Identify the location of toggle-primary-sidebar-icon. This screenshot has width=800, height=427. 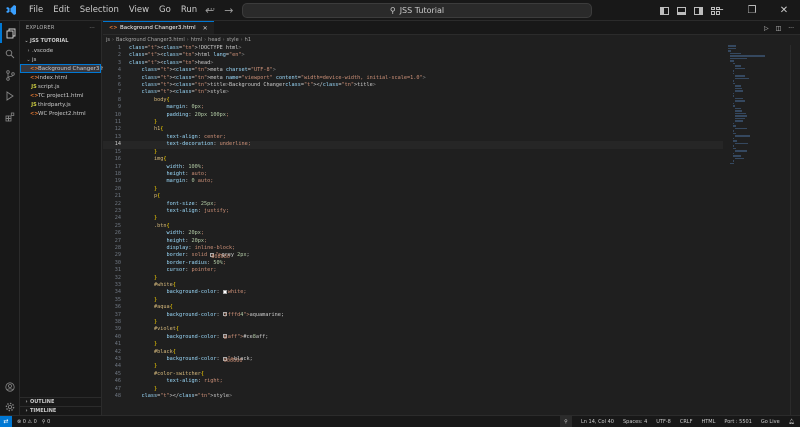
(664, 10).